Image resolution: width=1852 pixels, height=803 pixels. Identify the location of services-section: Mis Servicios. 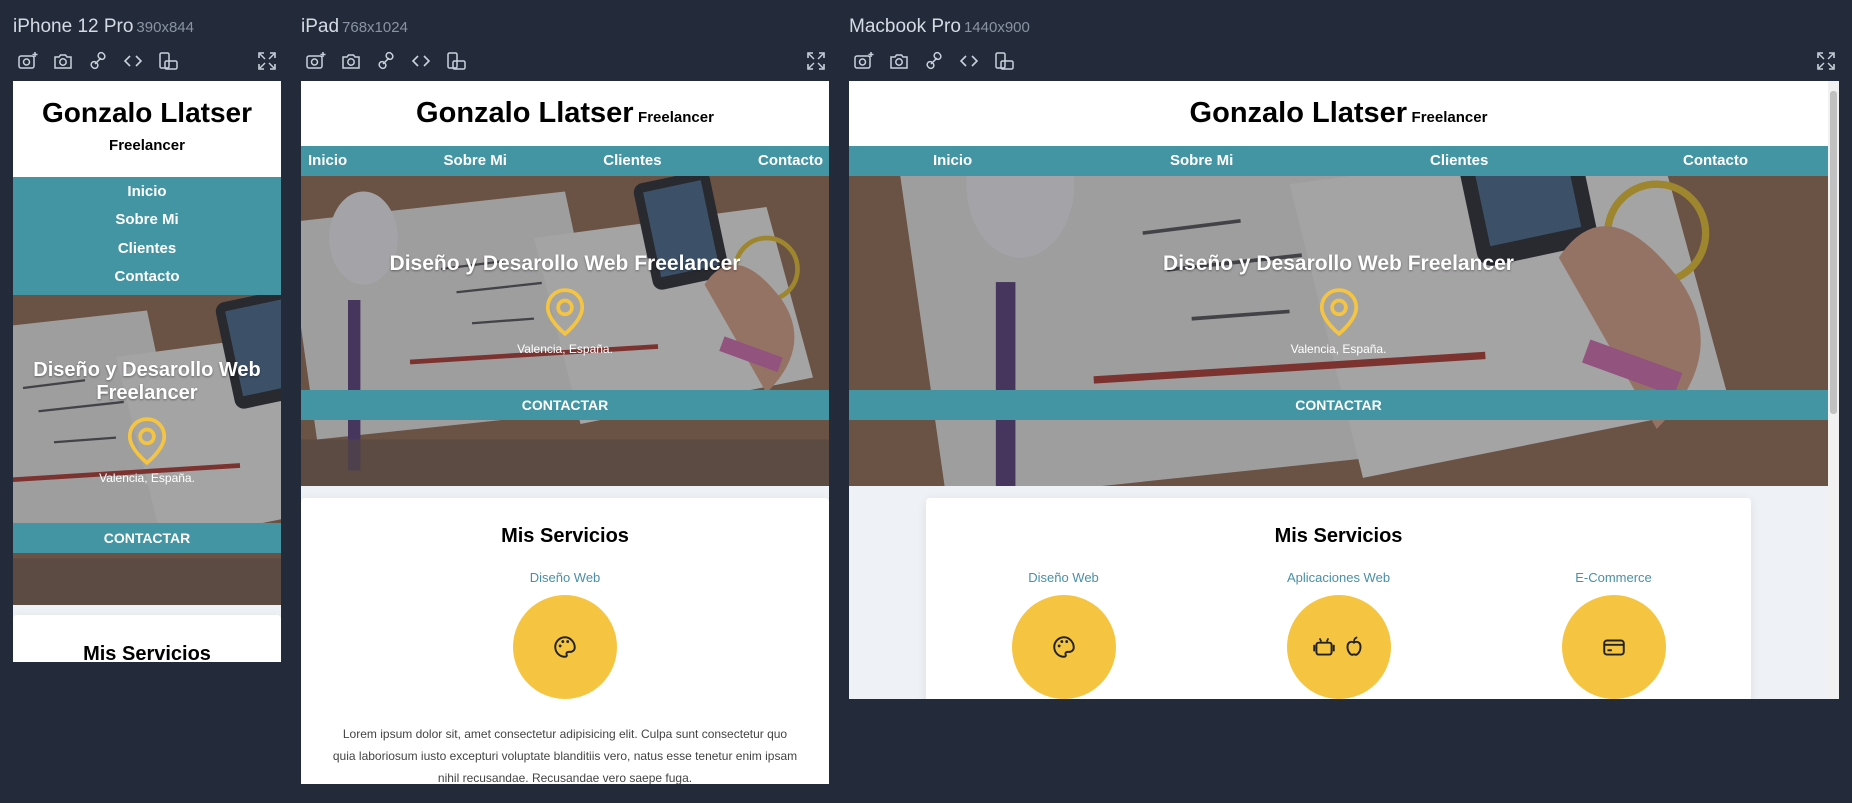
(147, 633).